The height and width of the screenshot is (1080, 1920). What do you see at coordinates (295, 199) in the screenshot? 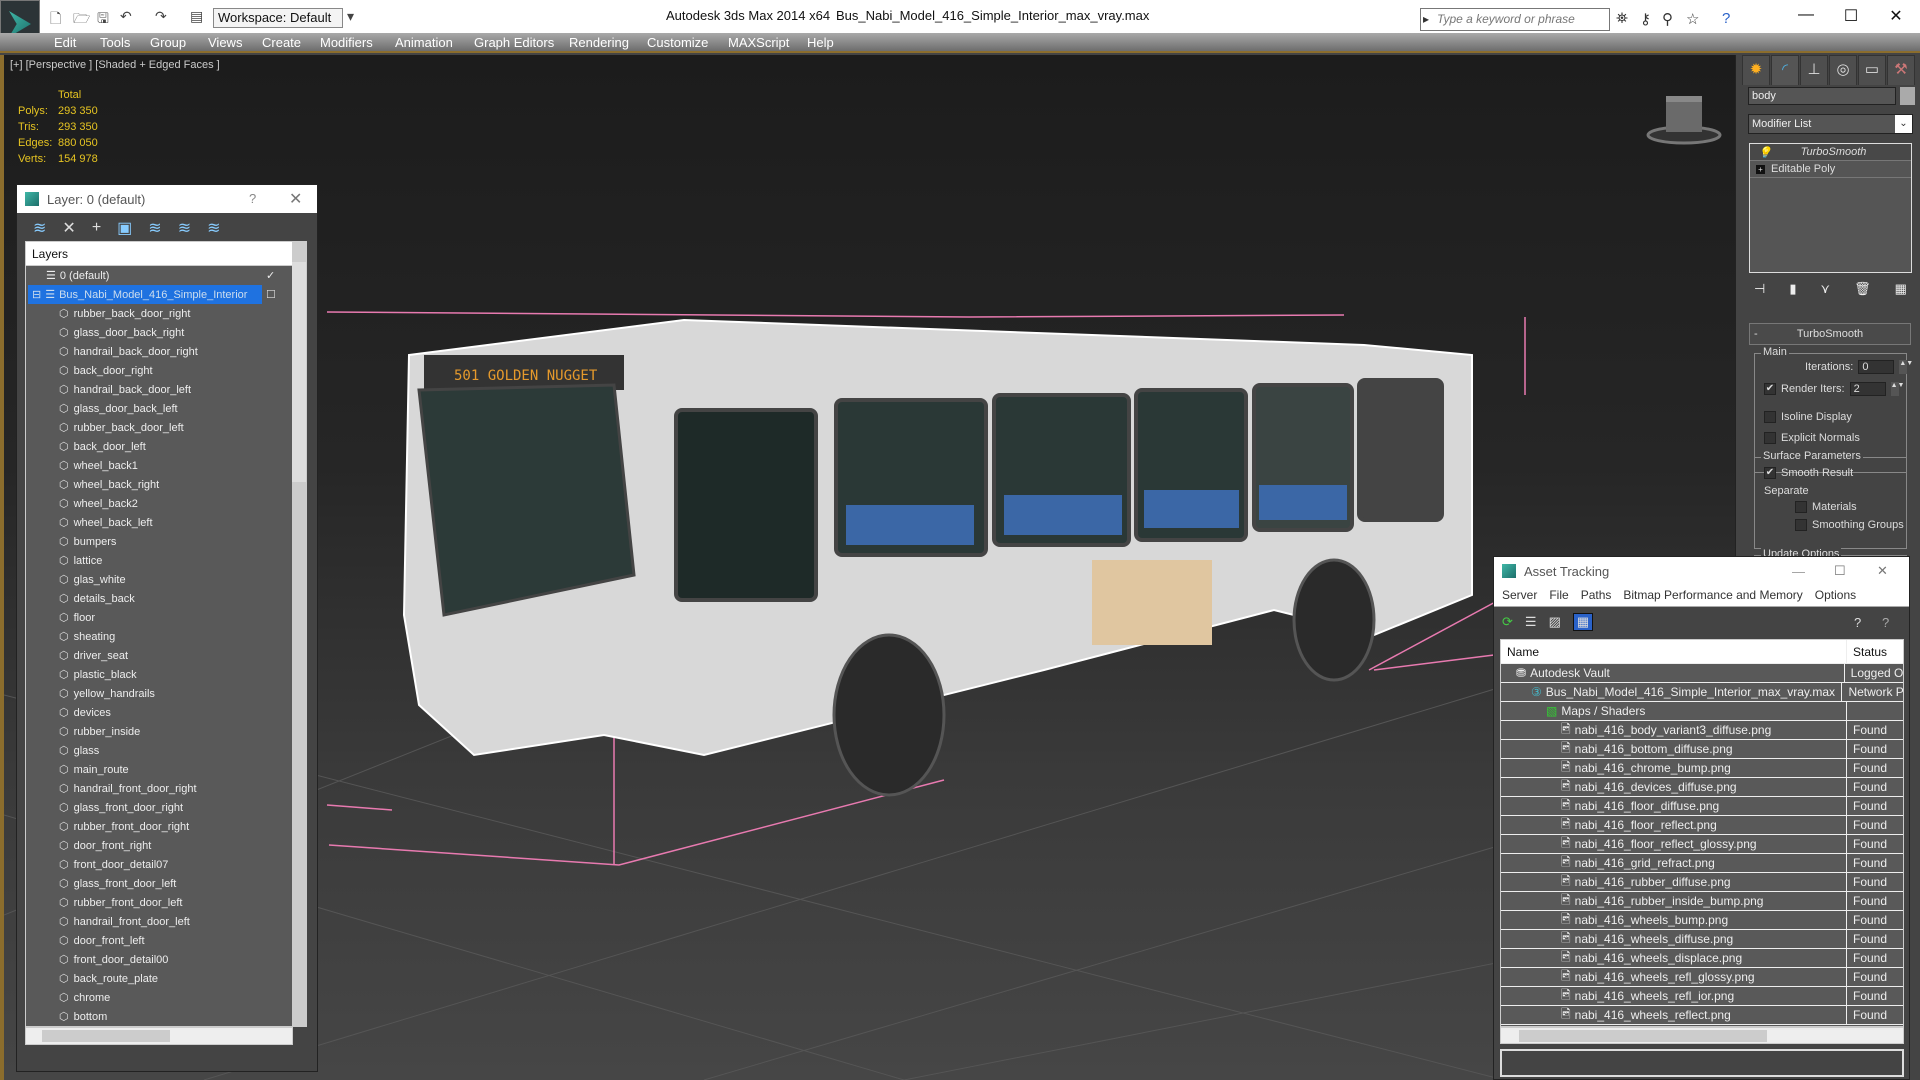
I see `close-icon: ✕` at bounding box center [295, 199].